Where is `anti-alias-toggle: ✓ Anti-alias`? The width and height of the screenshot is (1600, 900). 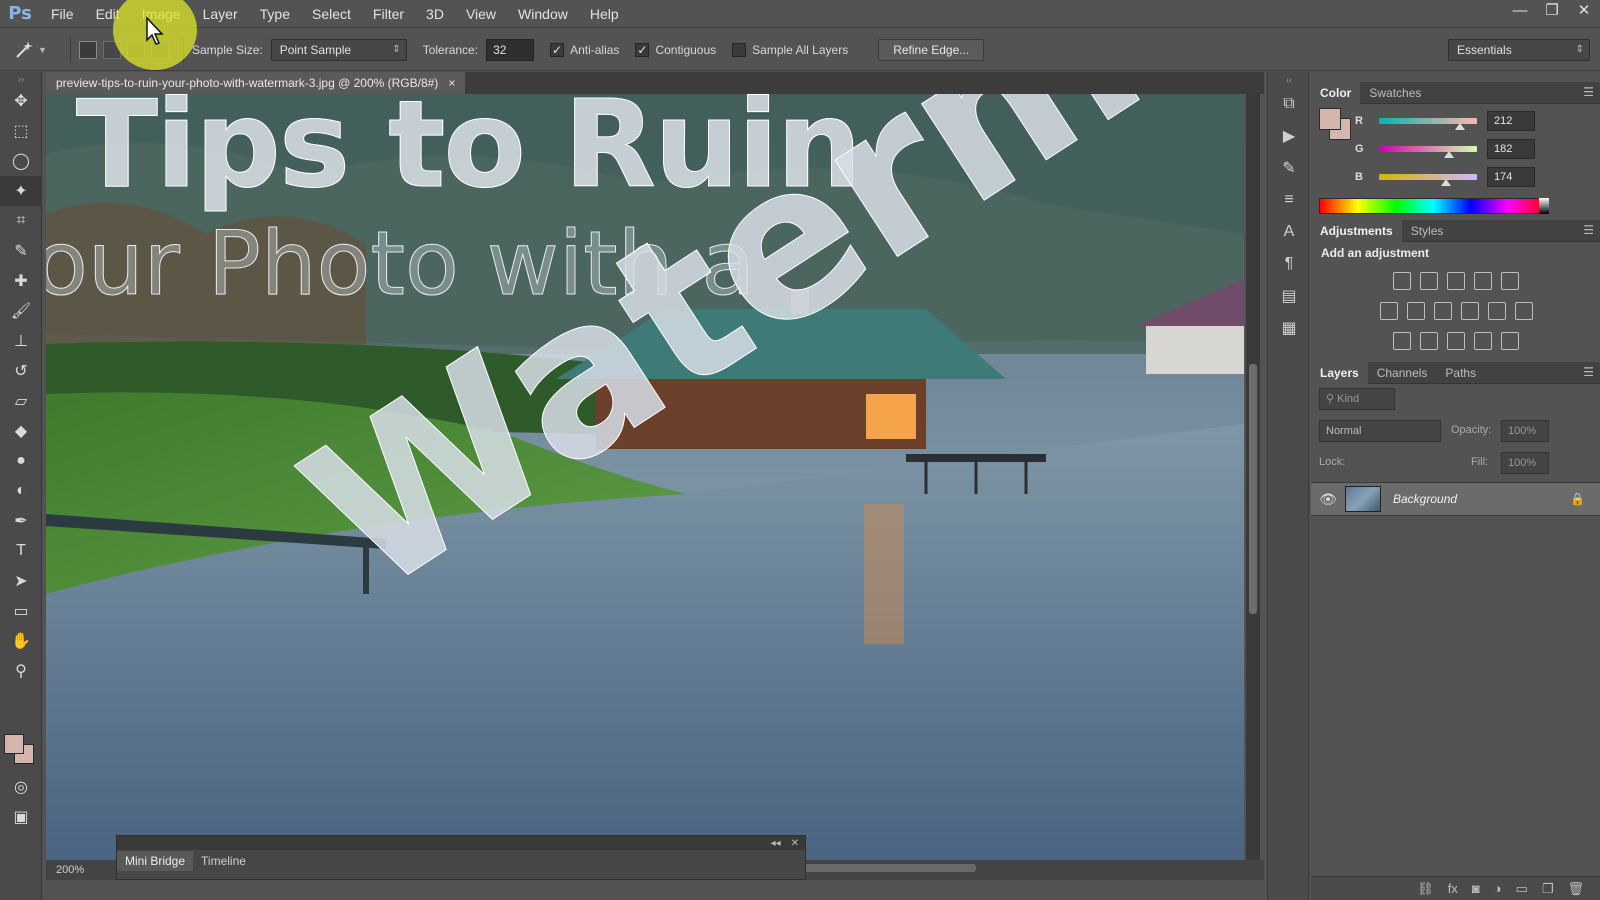
anti-alias-toggle: ✓ Anti-alias is located at coordinates (584, 49).